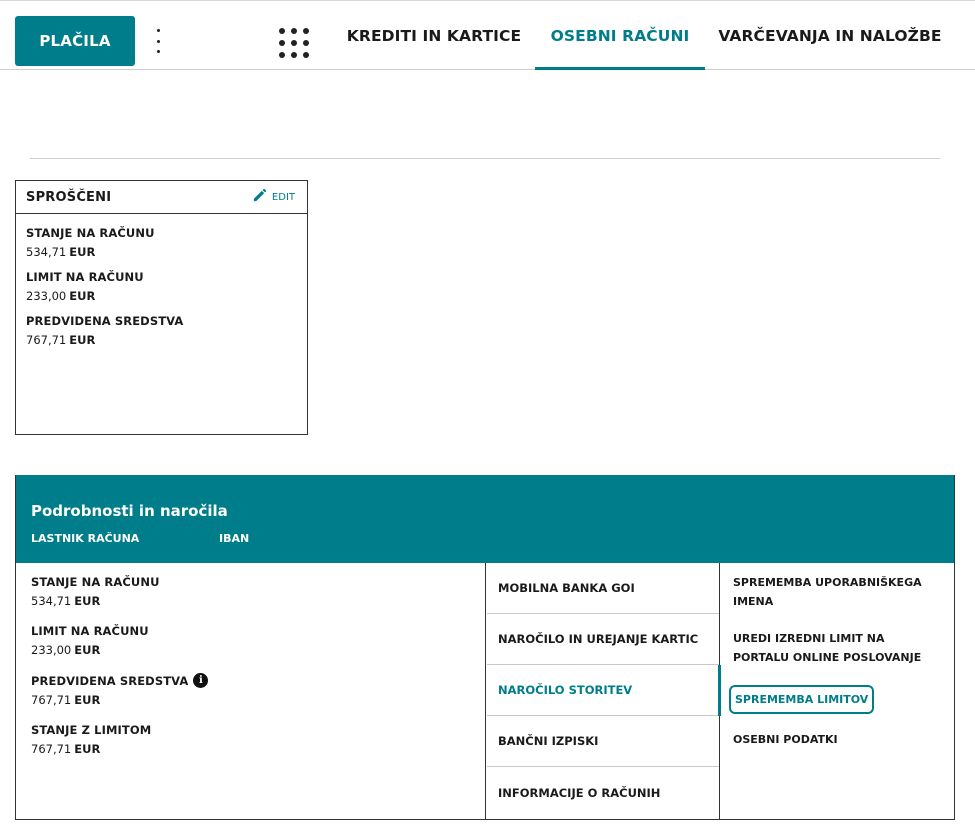 The height and width of the screenshot is (835, 975). Describe the element at coordinates (82, 340) in the screenshot. I see `card-available-currency: EUR` at that location.